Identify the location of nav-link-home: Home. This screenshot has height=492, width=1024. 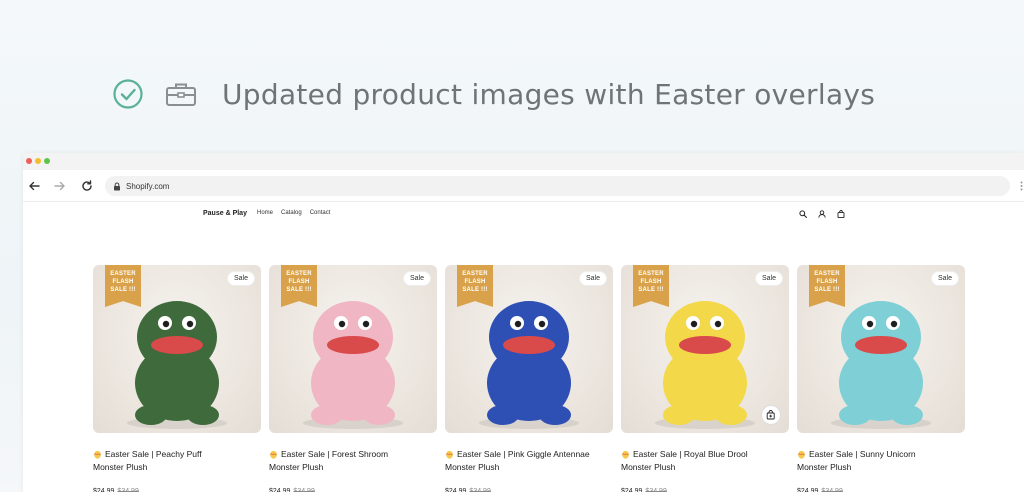
(265, 213).